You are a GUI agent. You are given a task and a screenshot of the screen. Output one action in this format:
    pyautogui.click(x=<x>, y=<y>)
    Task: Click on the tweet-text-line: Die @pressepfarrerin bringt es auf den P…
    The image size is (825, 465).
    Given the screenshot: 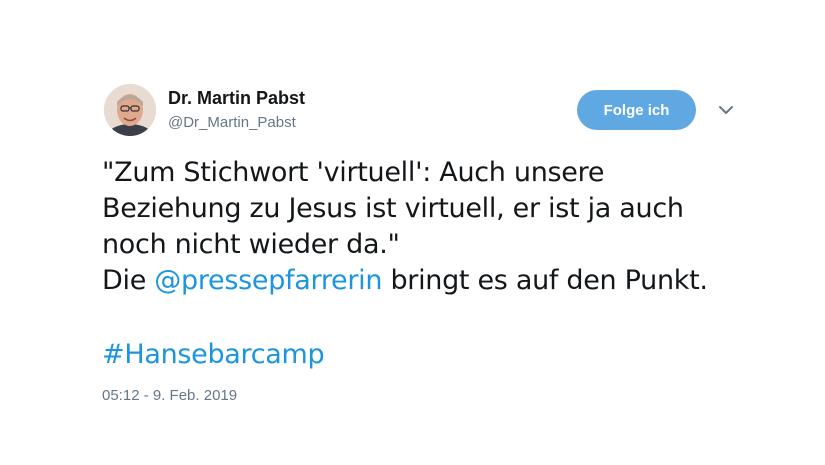 What is the action you would take?
    pyautogui.click(x=452, y=281)
    